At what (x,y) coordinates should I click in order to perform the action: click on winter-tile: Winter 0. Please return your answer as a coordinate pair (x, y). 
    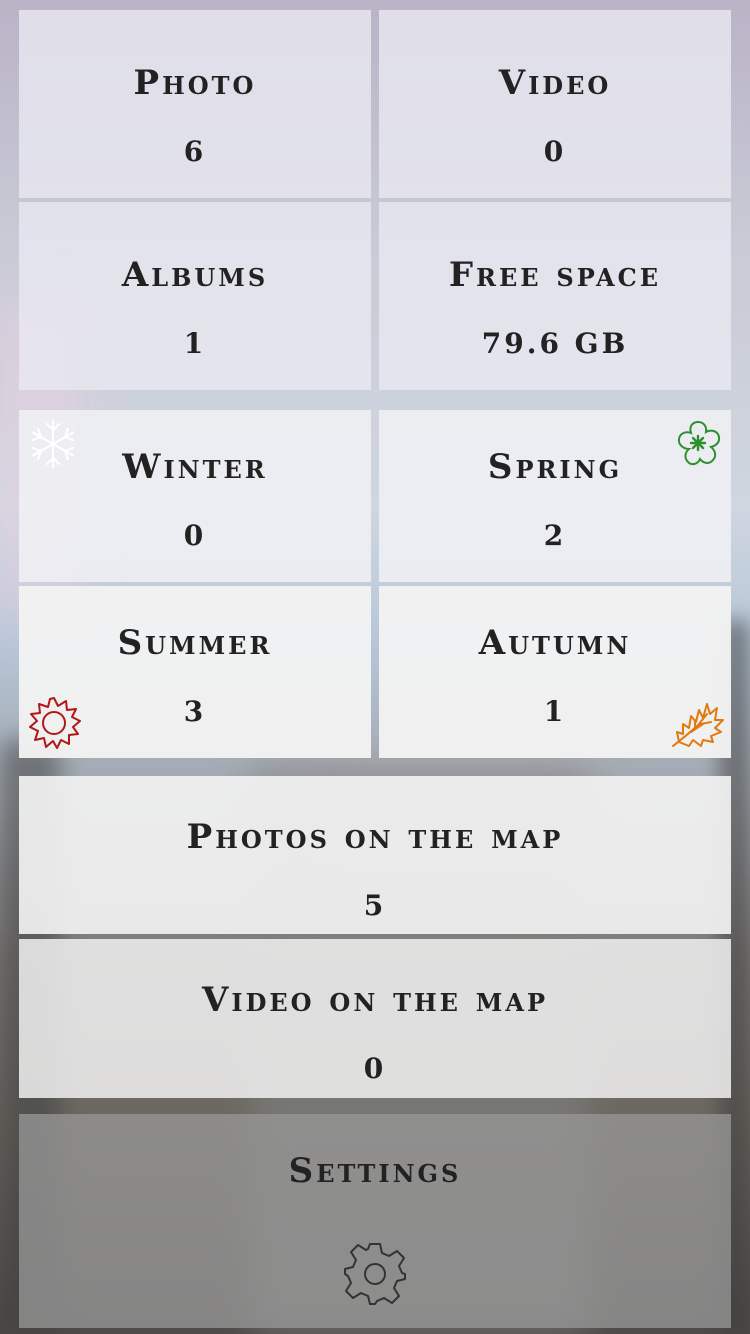
    Looking at the image, I should click on (195, 496).